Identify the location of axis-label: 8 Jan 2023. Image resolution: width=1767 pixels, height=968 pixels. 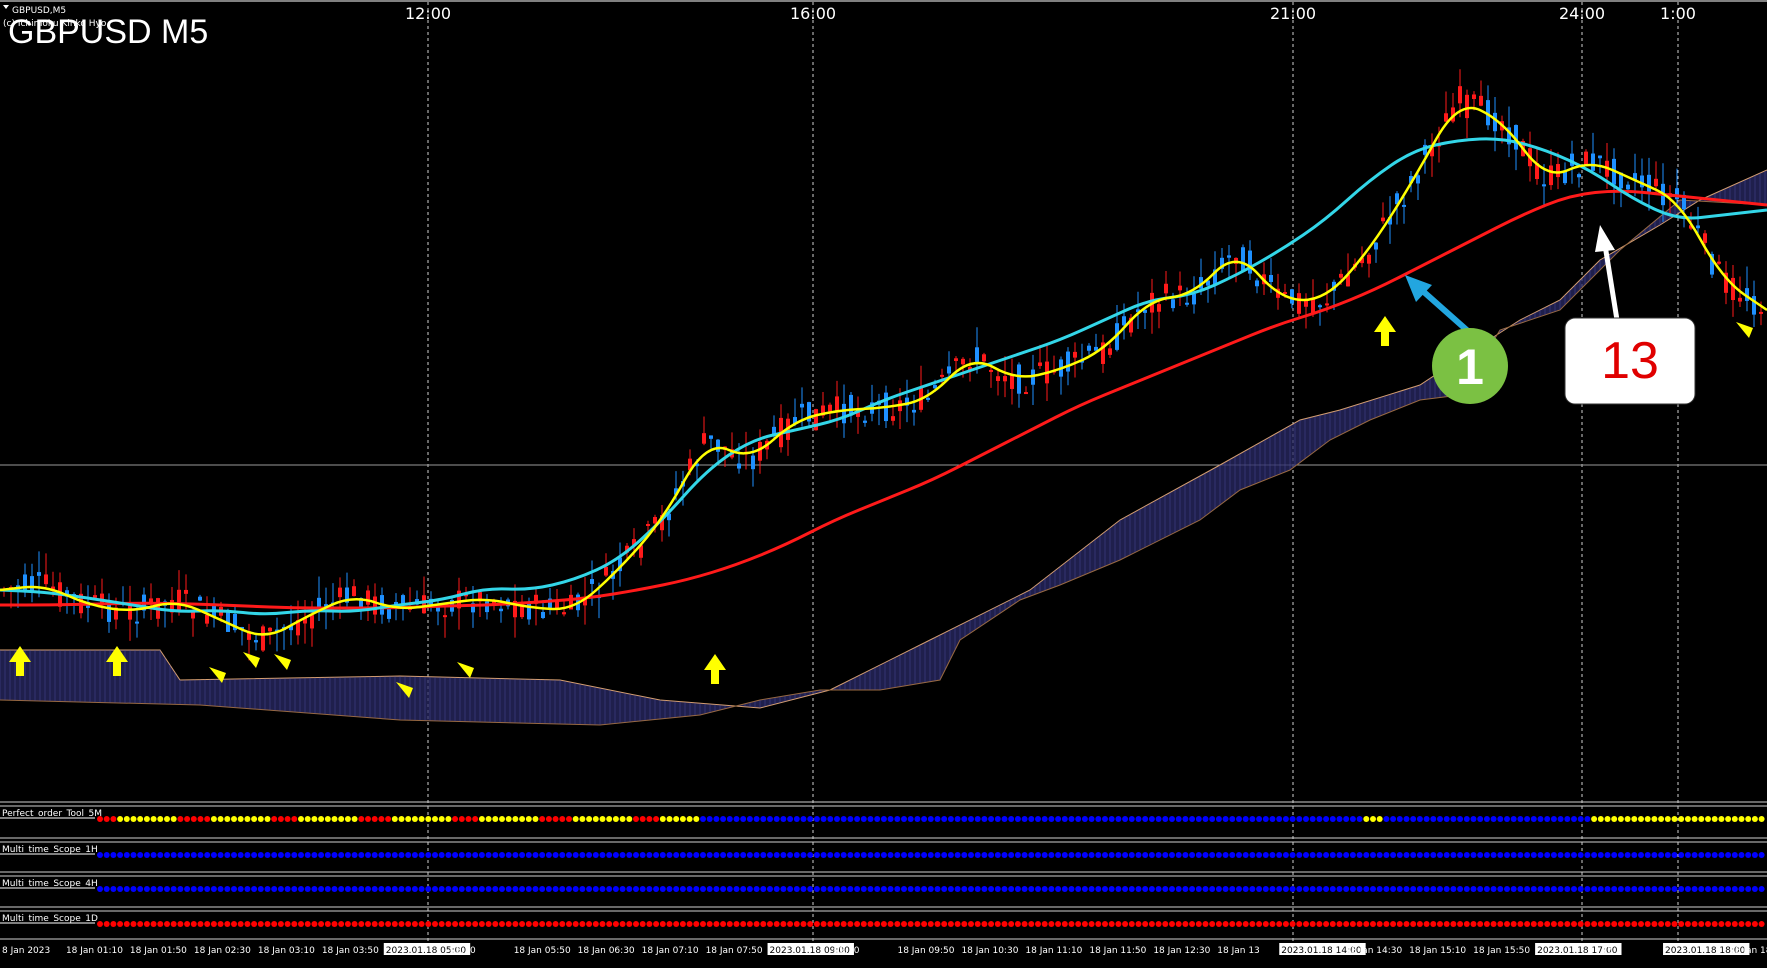
(26, 951).